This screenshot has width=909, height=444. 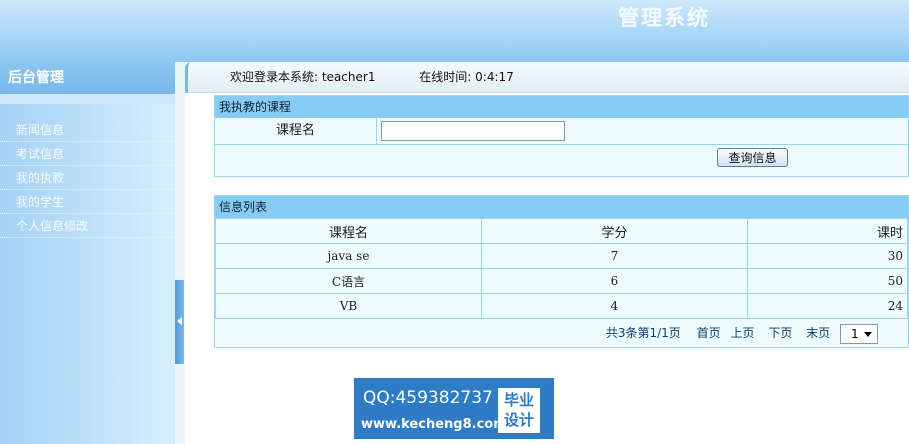 I want to click on cell-hours: 24, so click(x=827, y=306).